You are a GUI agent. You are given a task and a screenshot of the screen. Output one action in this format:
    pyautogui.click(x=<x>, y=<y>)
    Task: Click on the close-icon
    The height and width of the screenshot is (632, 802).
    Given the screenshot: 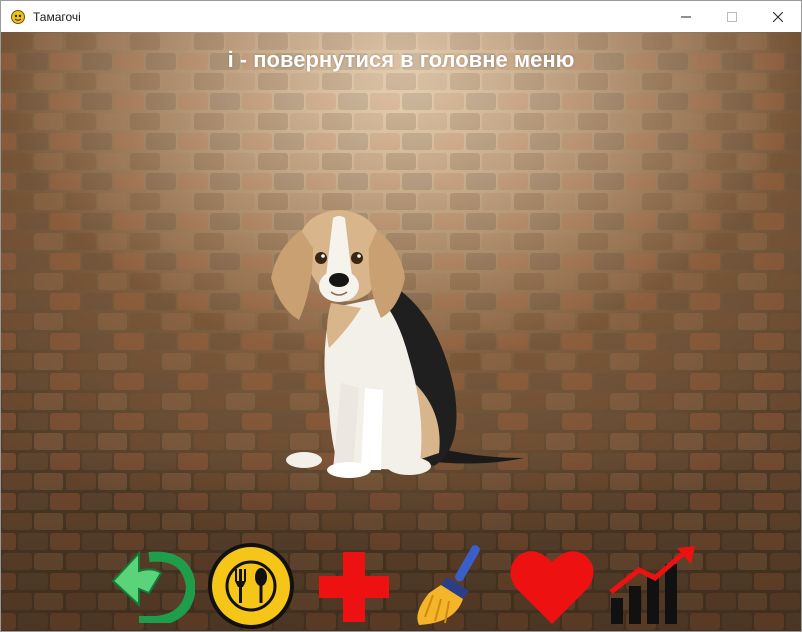 What is the action you would take?
    pyautogui.click(x=778, y=16)
    